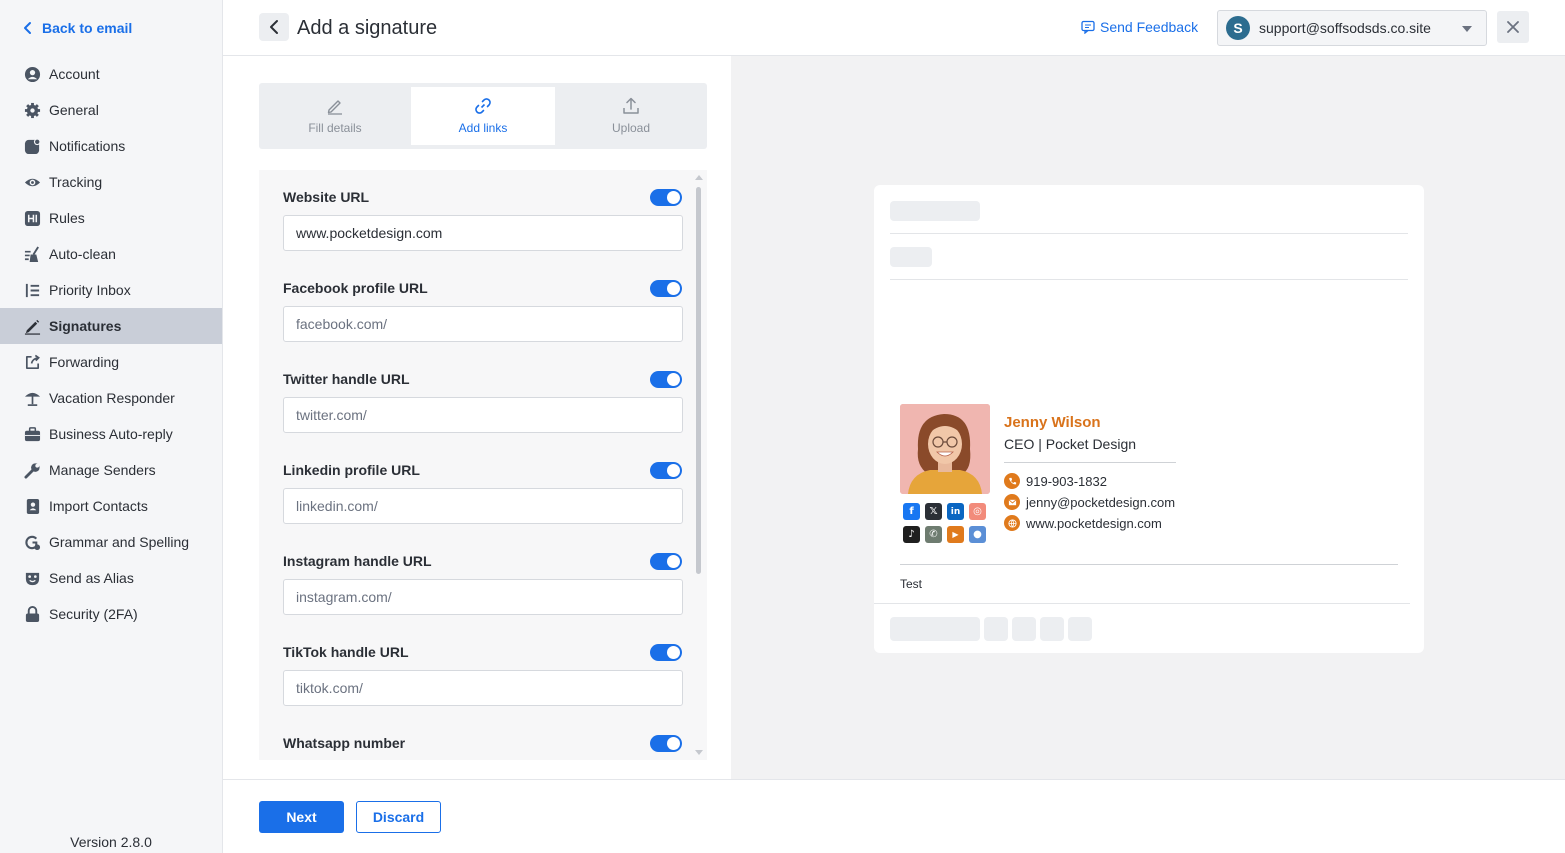 The width and height of the screenshot is (1565, 853). What do you see at coordinates (977, 534) in the screenshot?
I see `location-icon: ●` at bounding box center [977, 534].